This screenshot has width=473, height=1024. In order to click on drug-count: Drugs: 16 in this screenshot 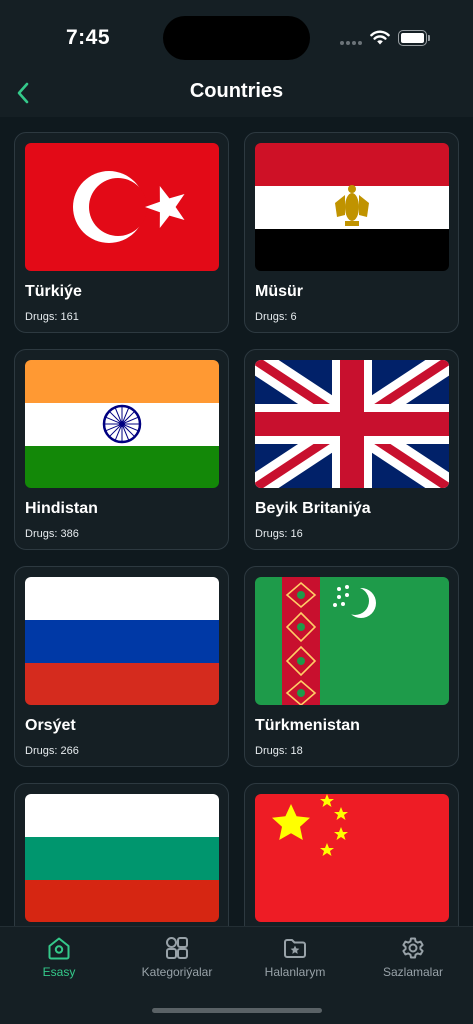, I will do `click(279, 534)`.